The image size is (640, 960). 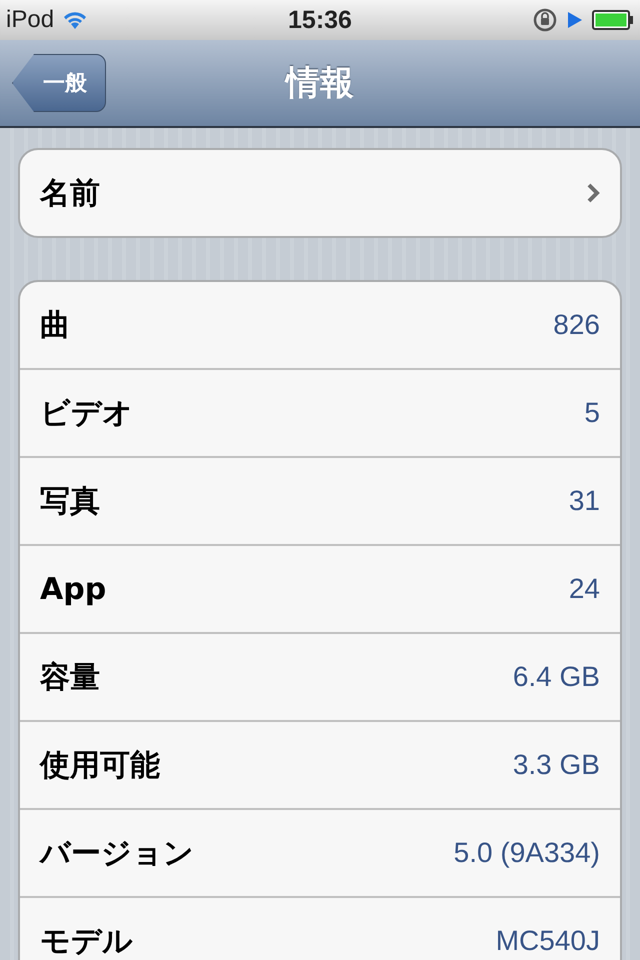 What do you see at coordinates (584, 589) in the screenshot?
I see `row-value: 24` at bounding box center [584, 589].